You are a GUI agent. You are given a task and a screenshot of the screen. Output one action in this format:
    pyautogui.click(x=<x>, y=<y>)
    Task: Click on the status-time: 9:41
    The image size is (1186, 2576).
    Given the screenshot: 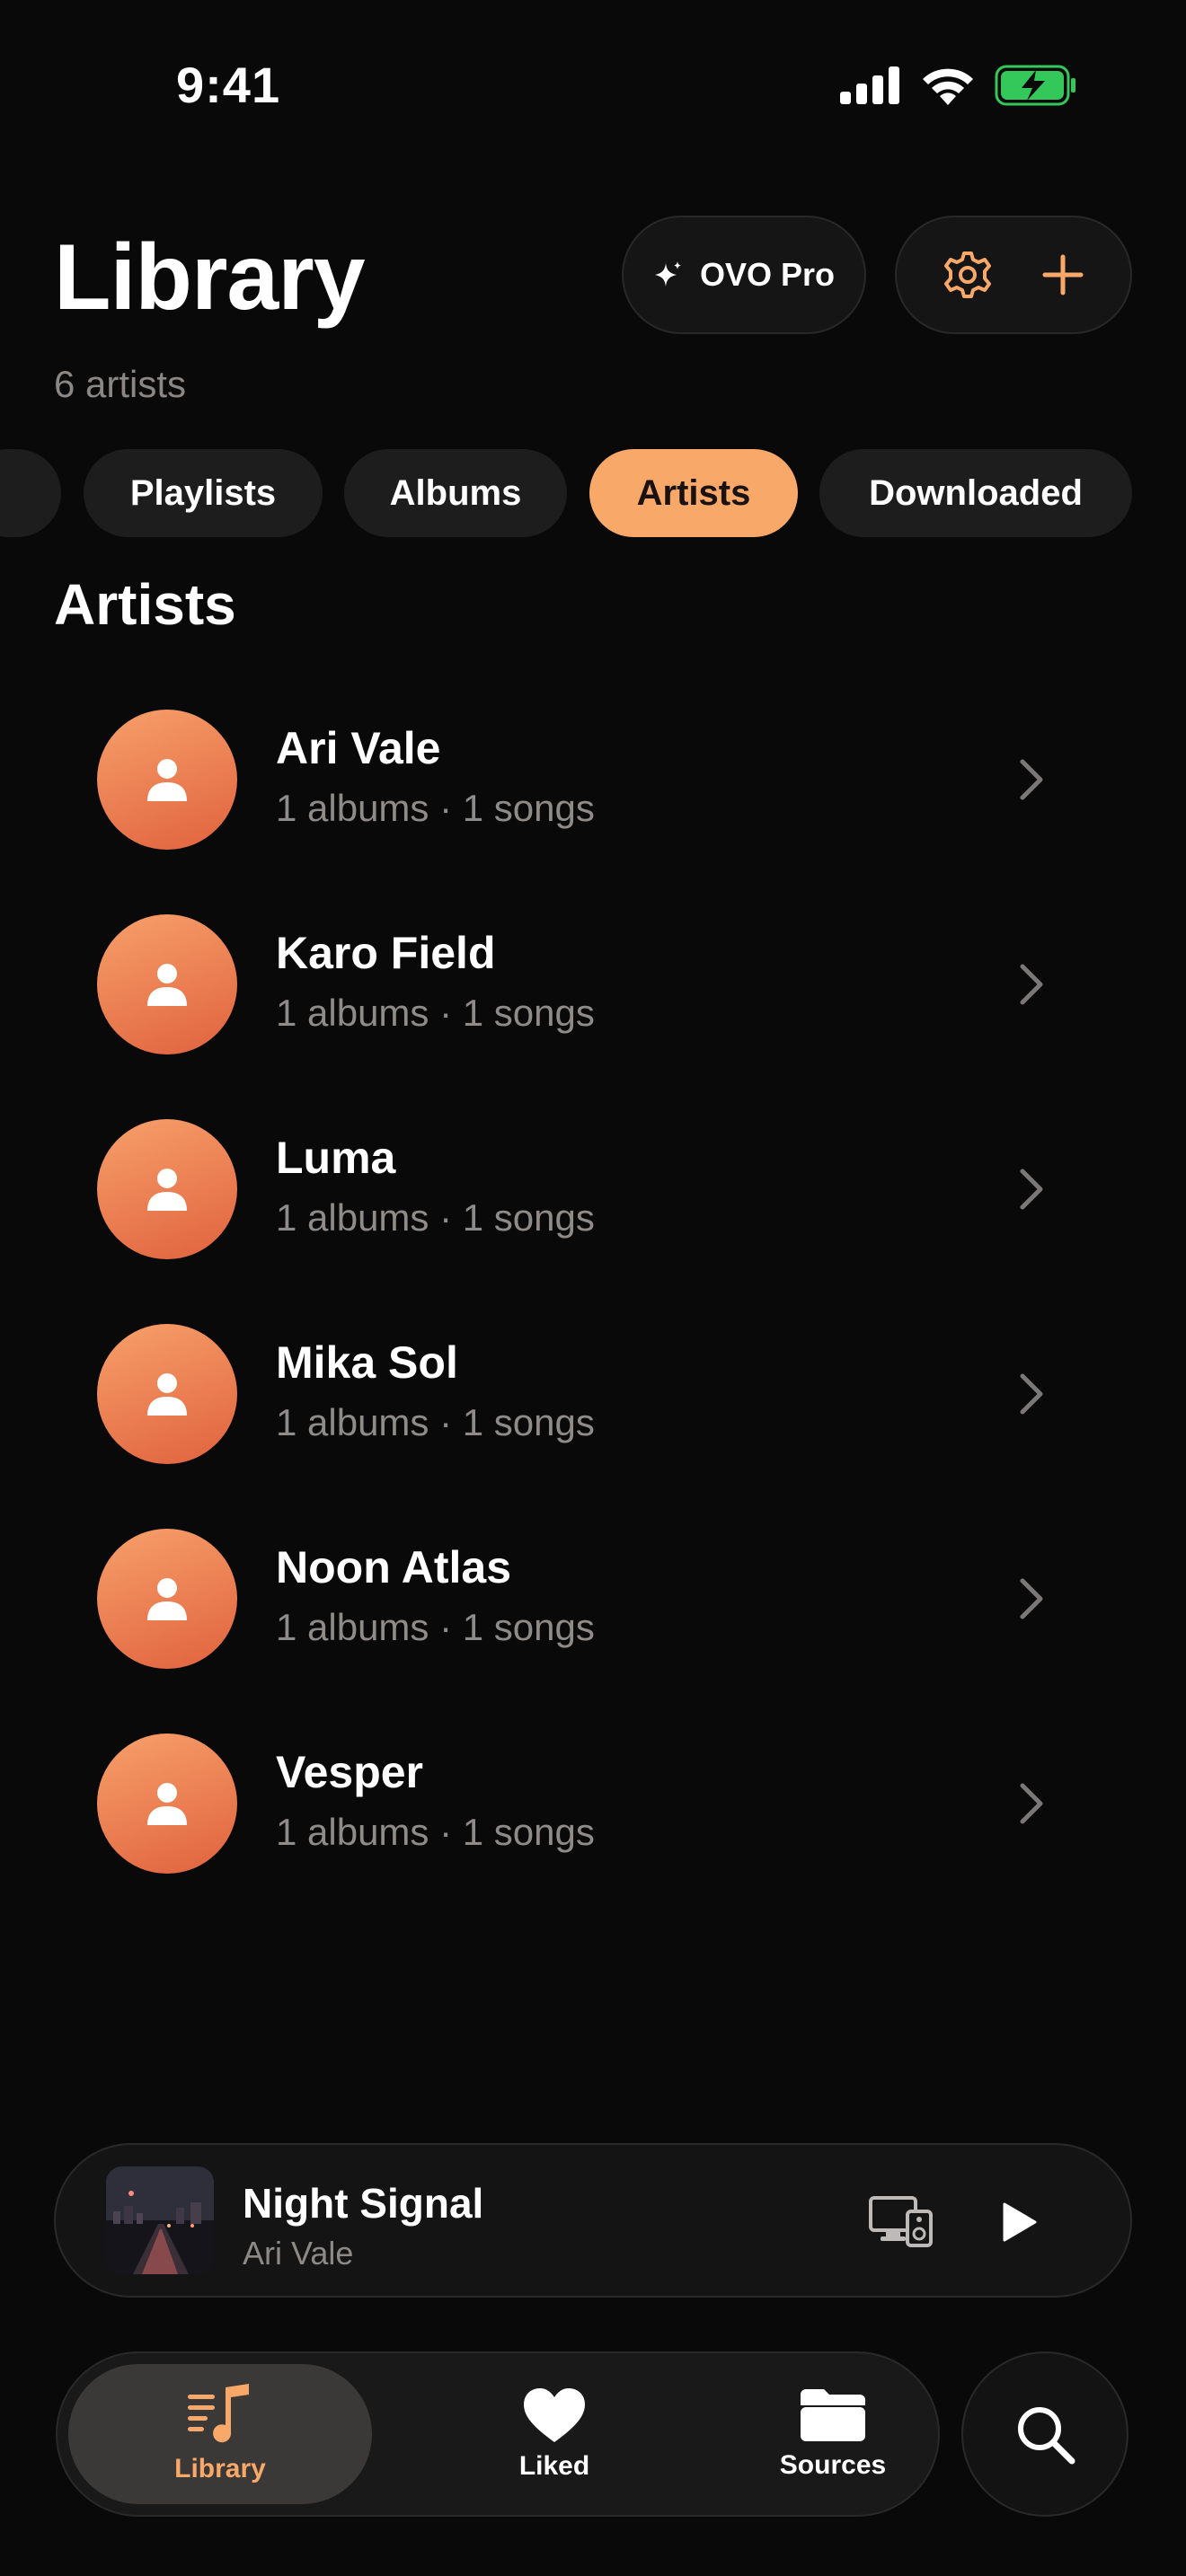 What is the action you would take?
    pyautogui.click(x=228, y=85)
    